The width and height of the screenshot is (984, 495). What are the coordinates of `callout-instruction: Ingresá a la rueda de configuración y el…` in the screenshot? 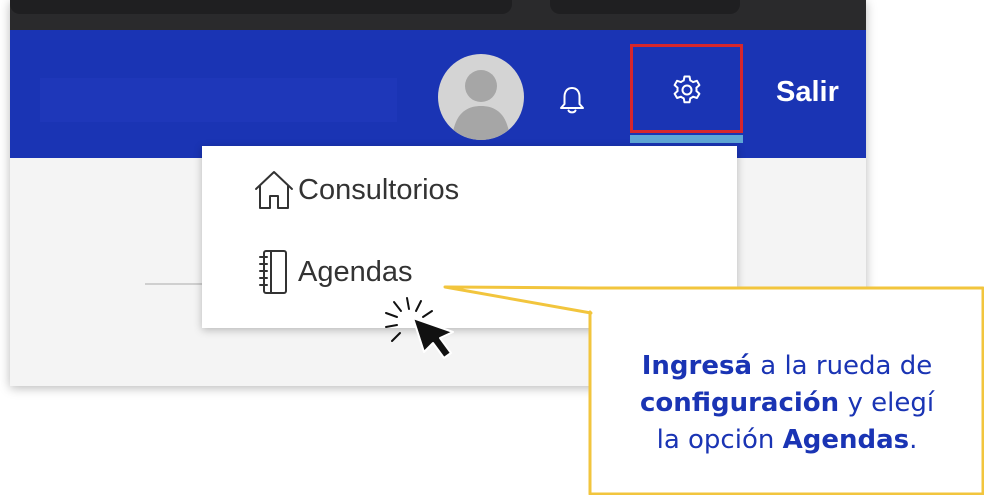 It's located at (787, 403).